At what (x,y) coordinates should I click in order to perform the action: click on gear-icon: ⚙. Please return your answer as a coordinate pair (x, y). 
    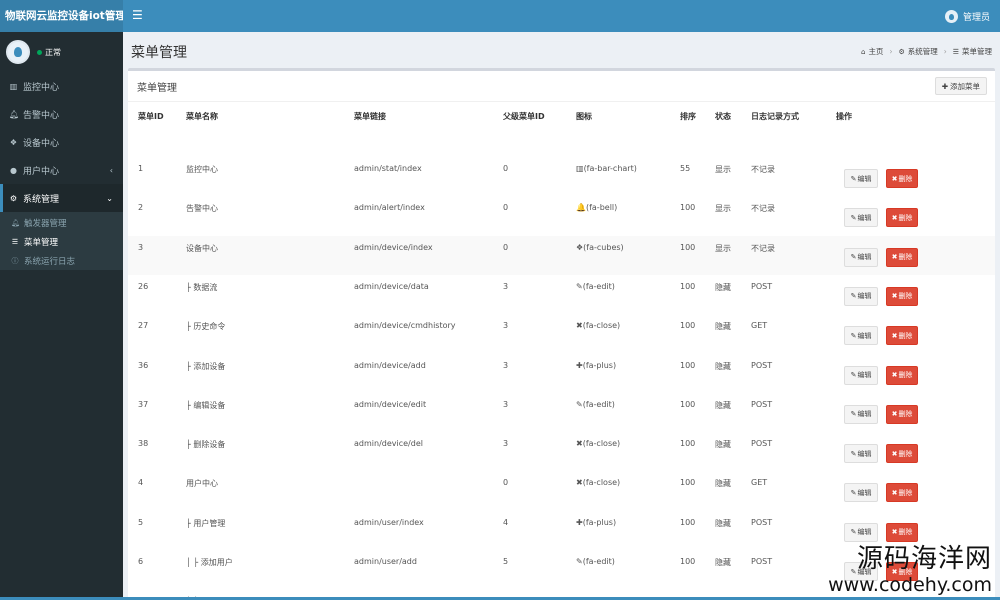
    Looking at the image, I should click on (13, 198).